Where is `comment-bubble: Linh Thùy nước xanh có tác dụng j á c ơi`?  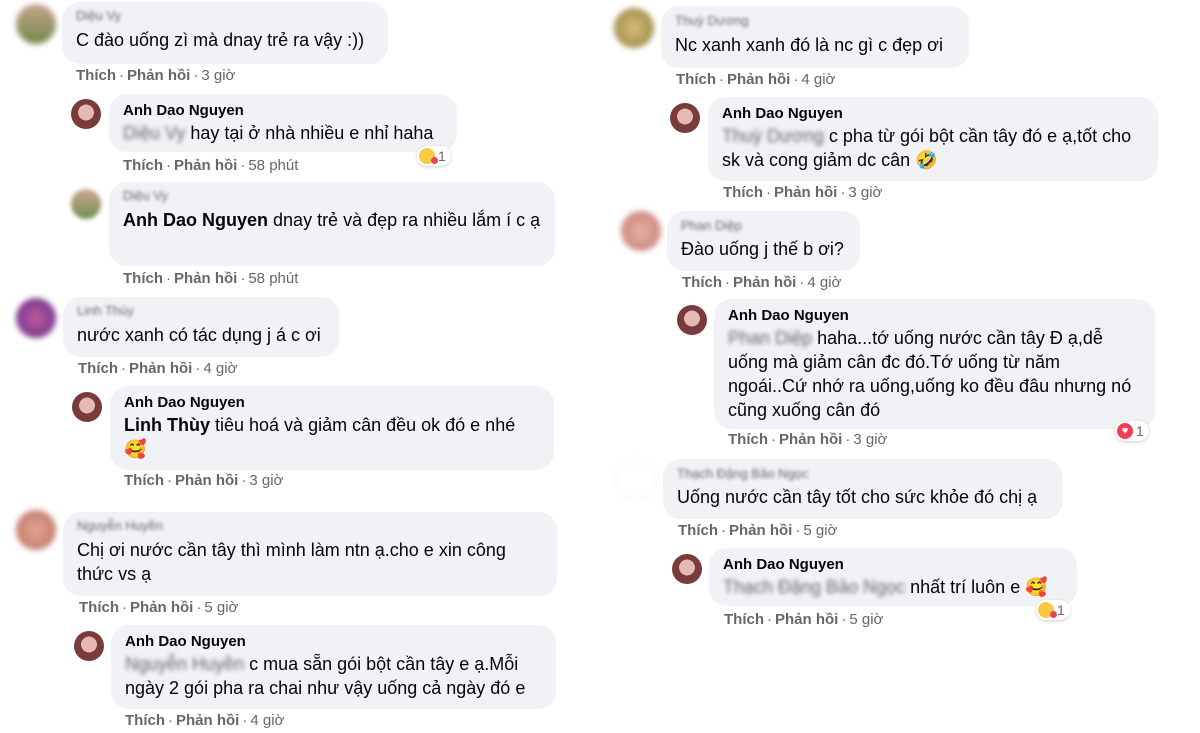
comment-bubble: Linh Thùy nước xanh có tác dụng j á c ơi is located at coordinates (201, 327).